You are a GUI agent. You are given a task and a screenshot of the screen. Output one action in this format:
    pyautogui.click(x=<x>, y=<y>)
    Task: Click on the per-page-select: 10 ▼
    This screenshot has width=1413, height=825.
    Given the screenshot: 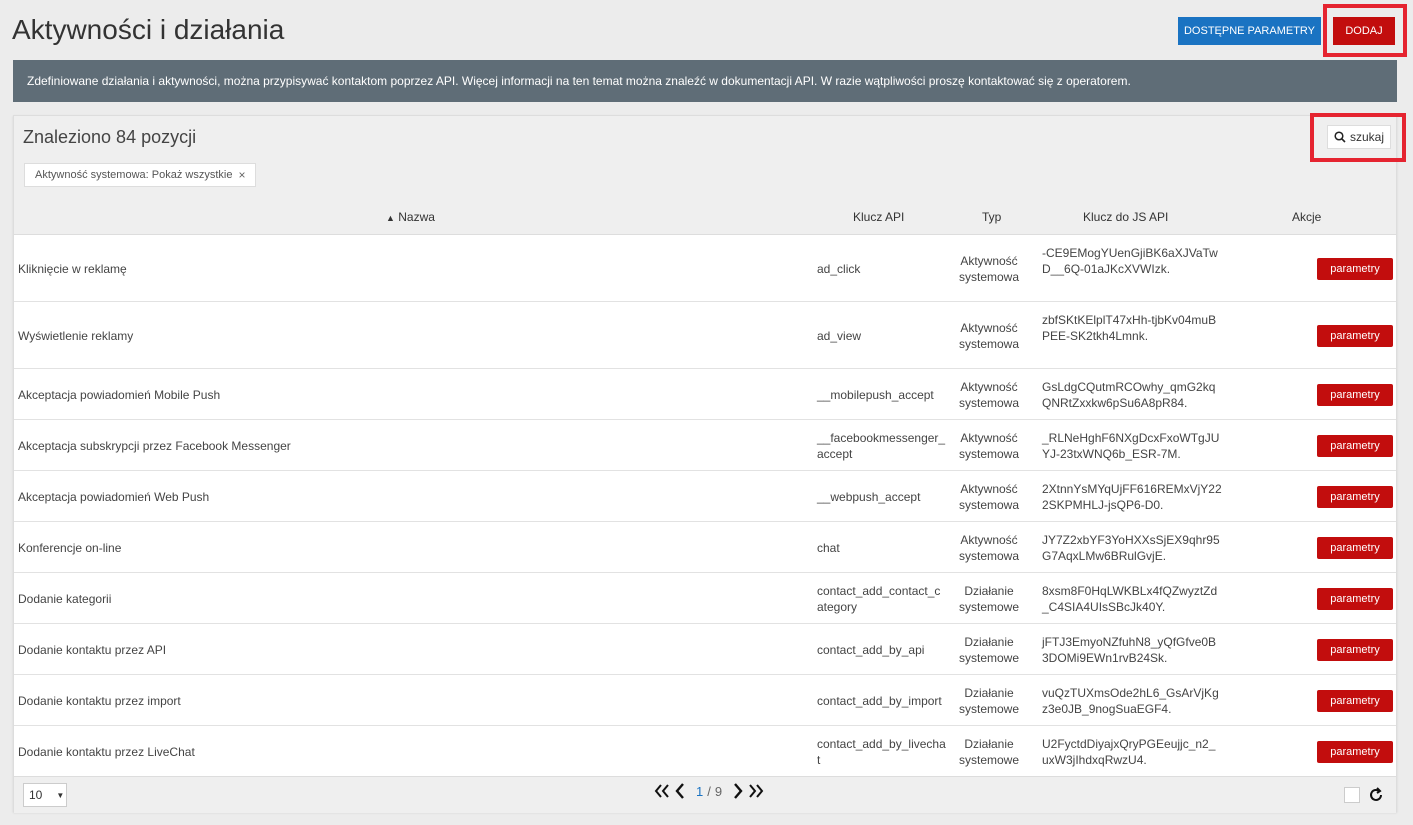 What is the action you would take?
    pyautogui.click(x=45, y=795)
    